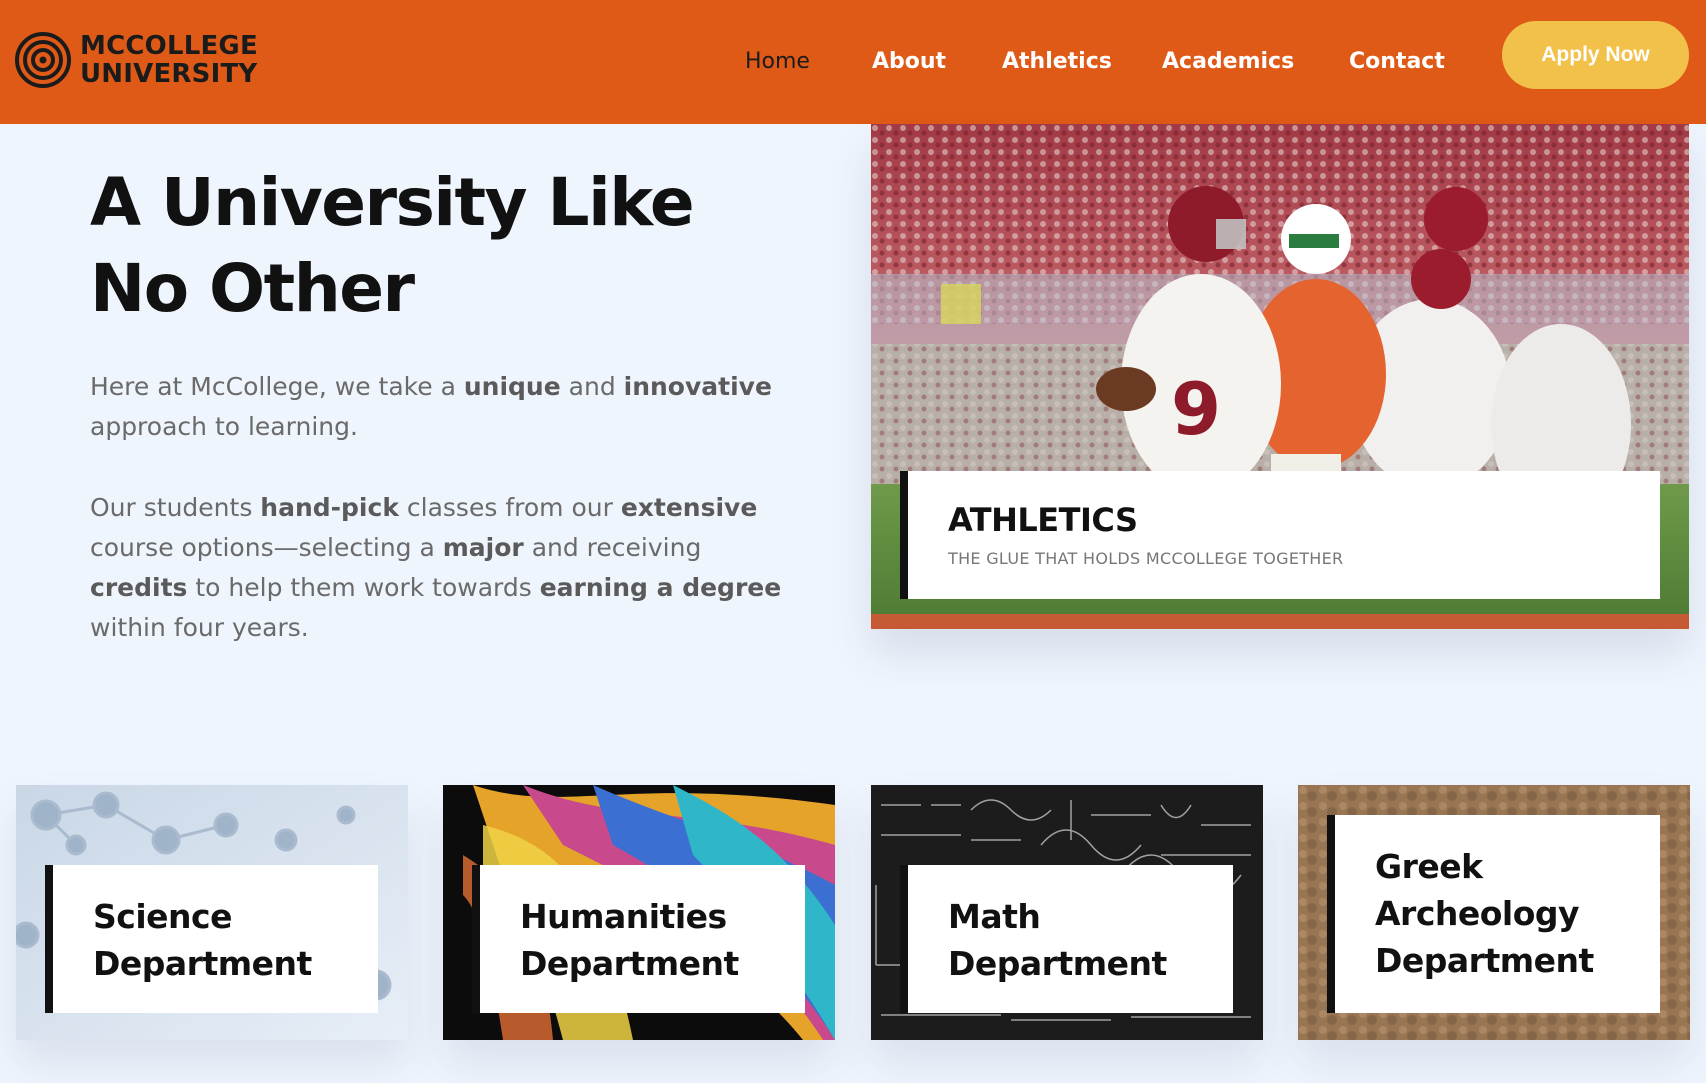 This screenshot has height=1083, width=1706. I want to click on math-department-card: Math Department, so click(1067, 912).